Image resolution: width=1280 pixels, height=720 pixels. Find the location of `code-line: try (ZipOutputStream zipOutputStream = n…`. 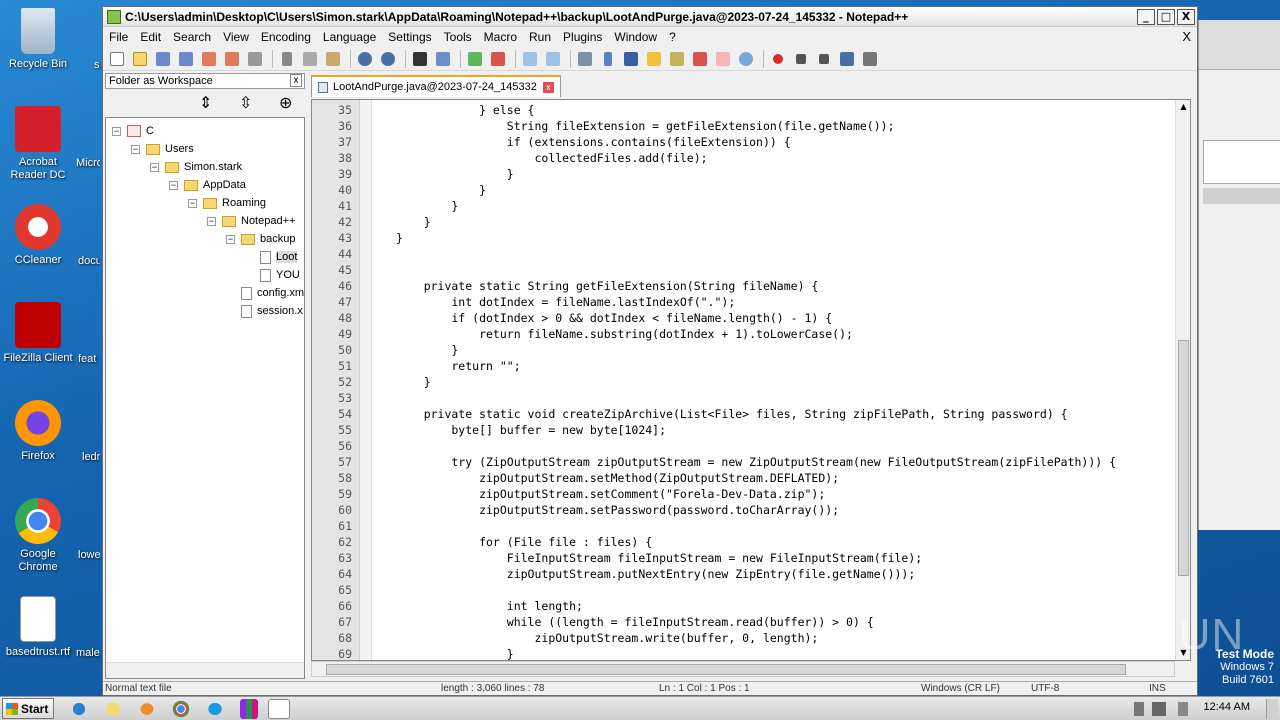

code-line: try (ZipOutputStream zipOutputStream = n… is located at coordinates (756, 462).